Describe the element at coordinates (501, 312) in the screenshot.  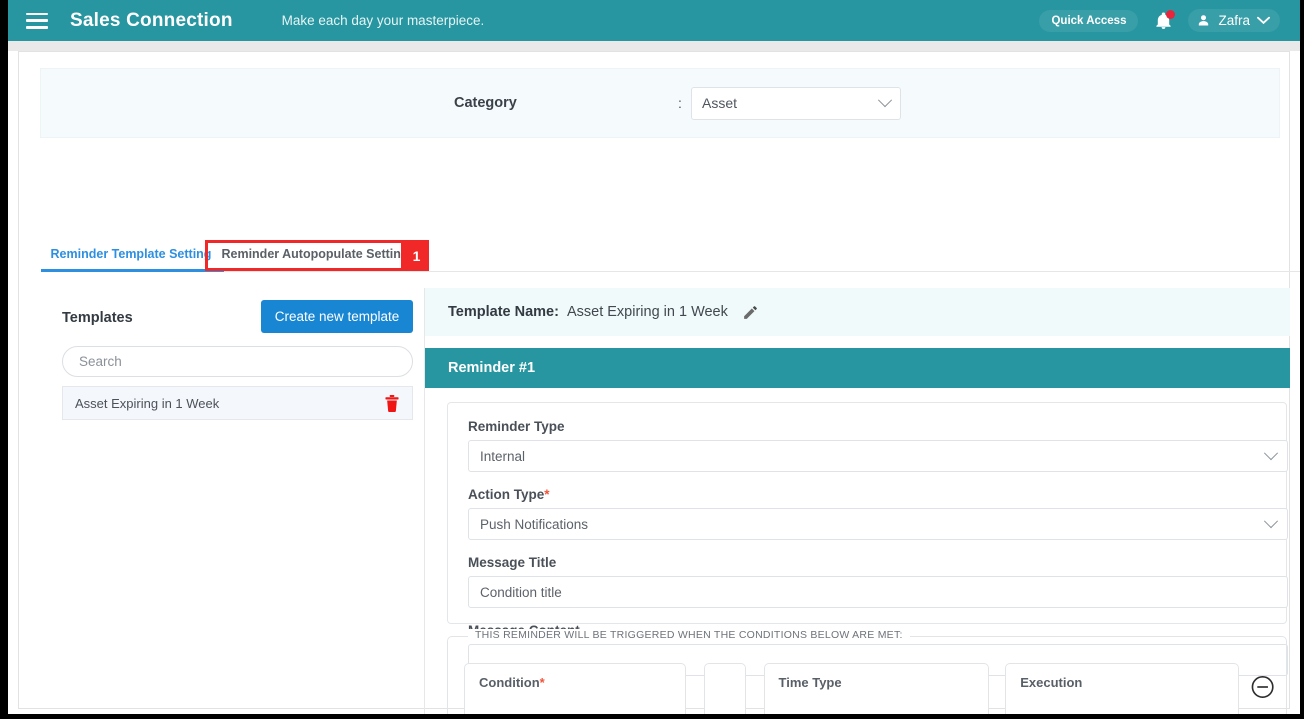
I see `template-name-label: Template Name` at that location.